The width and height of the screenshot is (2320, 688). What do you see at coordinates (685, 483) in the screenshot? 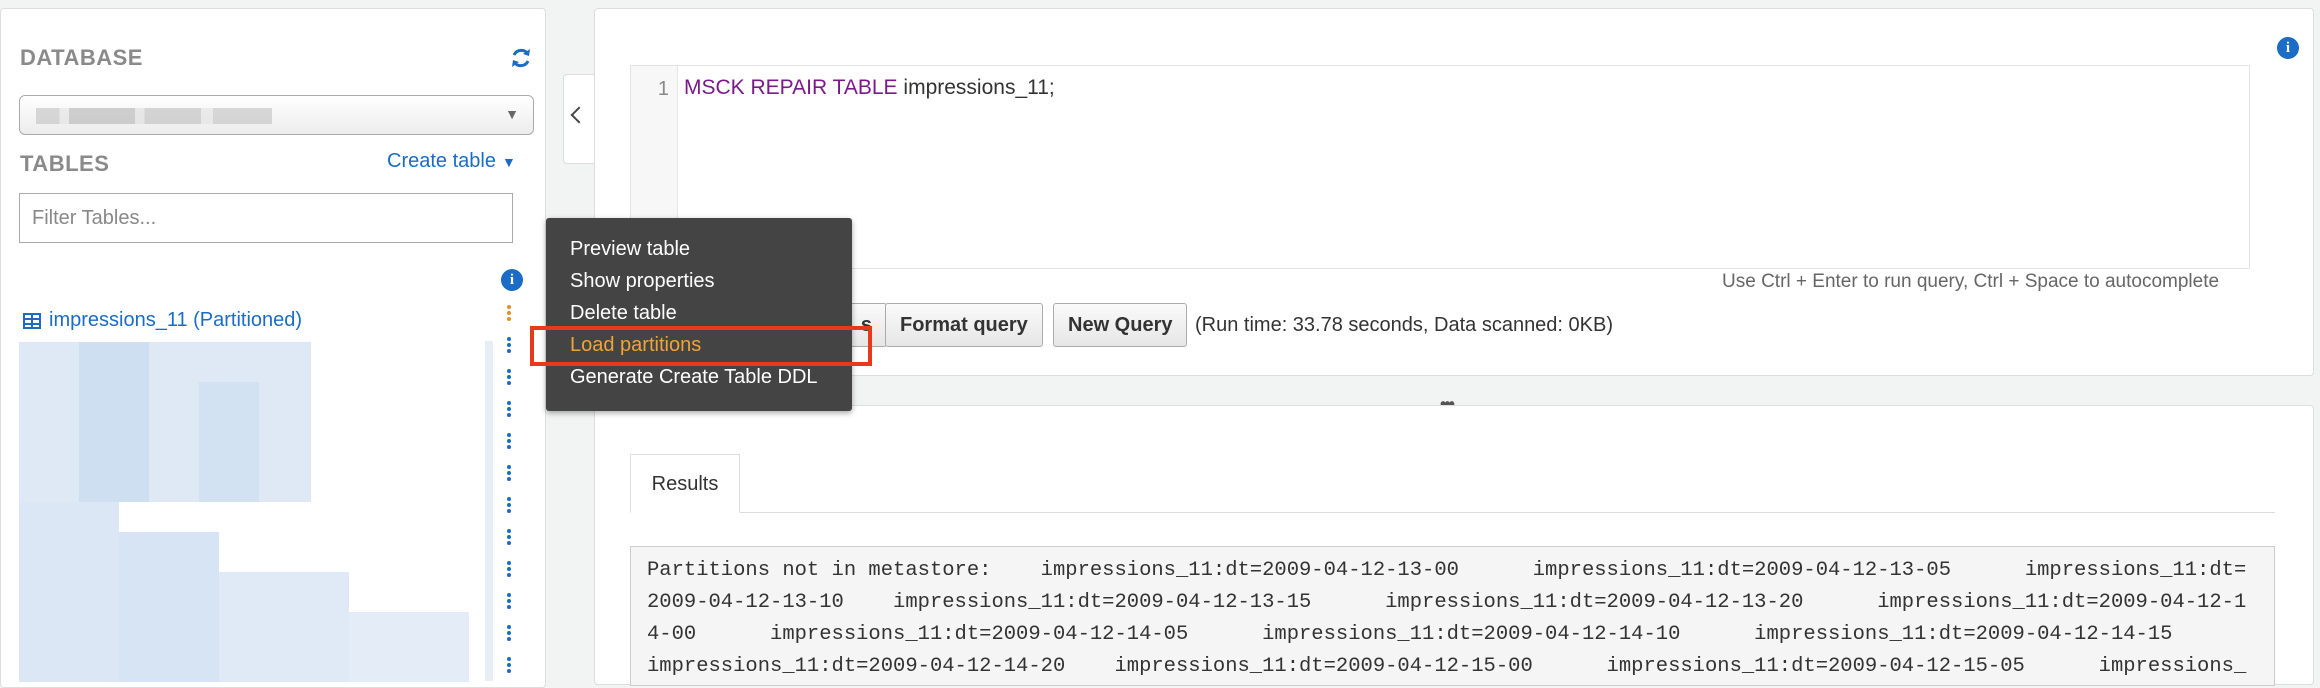
I see `tab-results: Results` at bounding box center [685, 483].